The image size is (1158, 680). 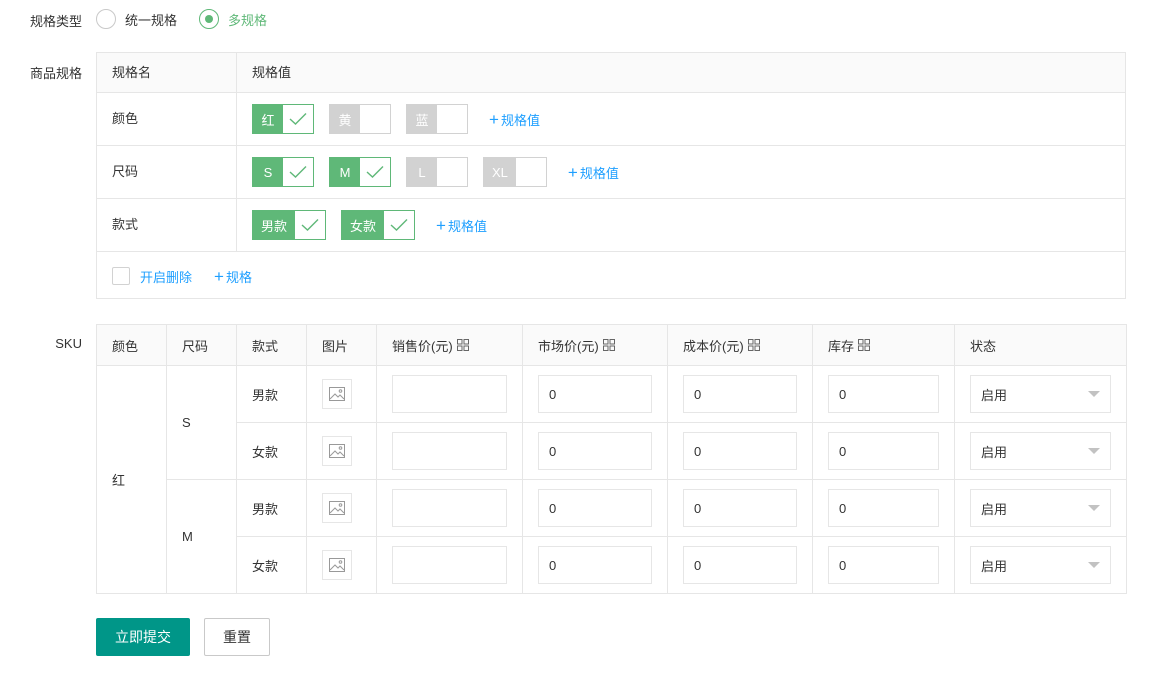 I want to click on spec-tag-m: M, so click(x=360, y=172).